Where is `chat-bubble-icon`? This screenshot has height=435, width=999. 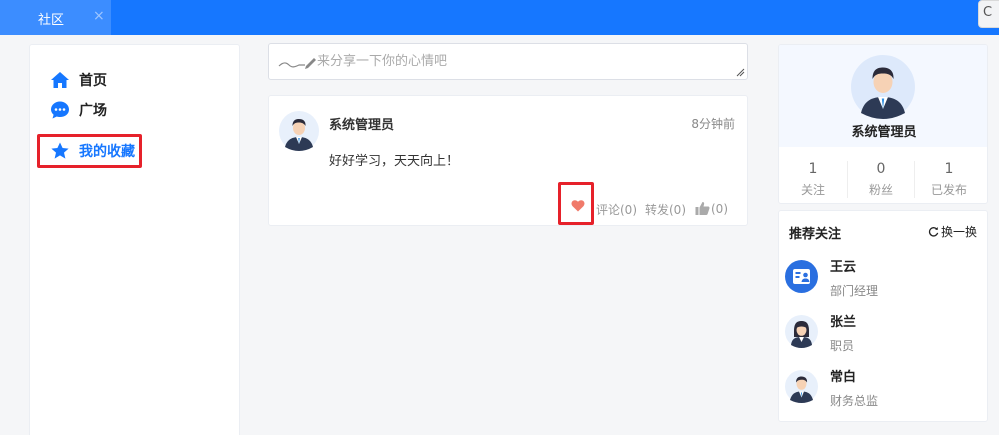 chat-bubble-icon is located at coordinates (60, 110).